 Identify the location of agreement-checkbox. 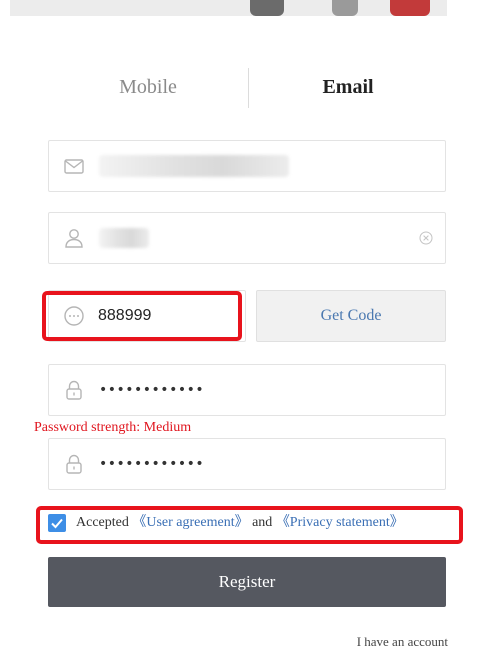
(57, 523).